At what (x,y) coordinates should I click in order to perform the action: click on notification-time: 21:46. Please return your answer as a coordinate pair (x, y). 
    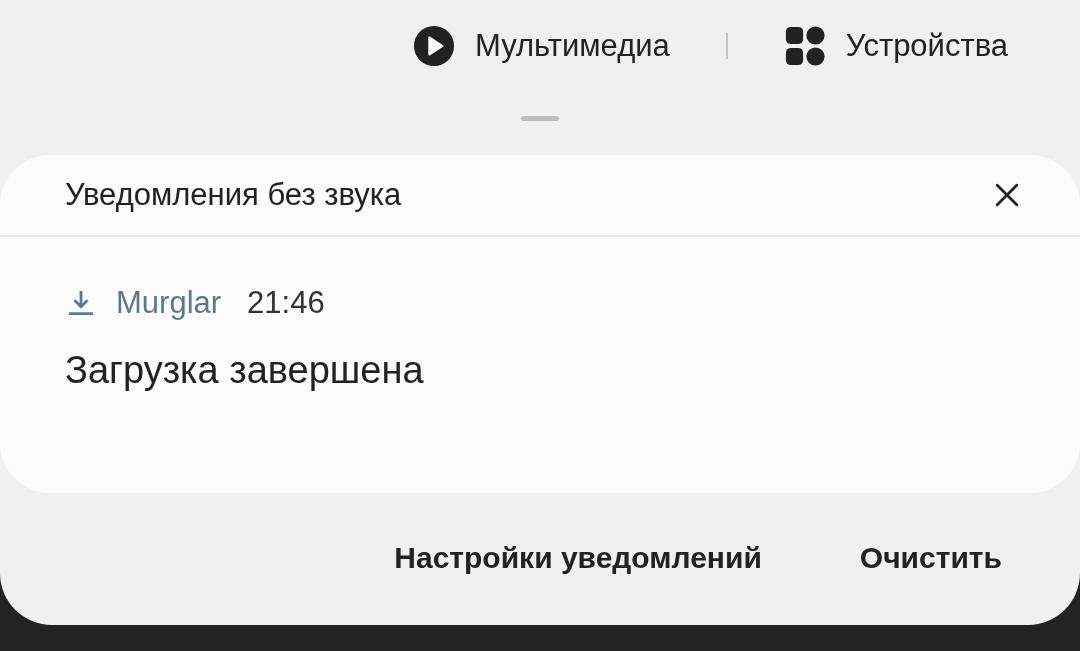
    Looking at the image, I should click on (286, 303).